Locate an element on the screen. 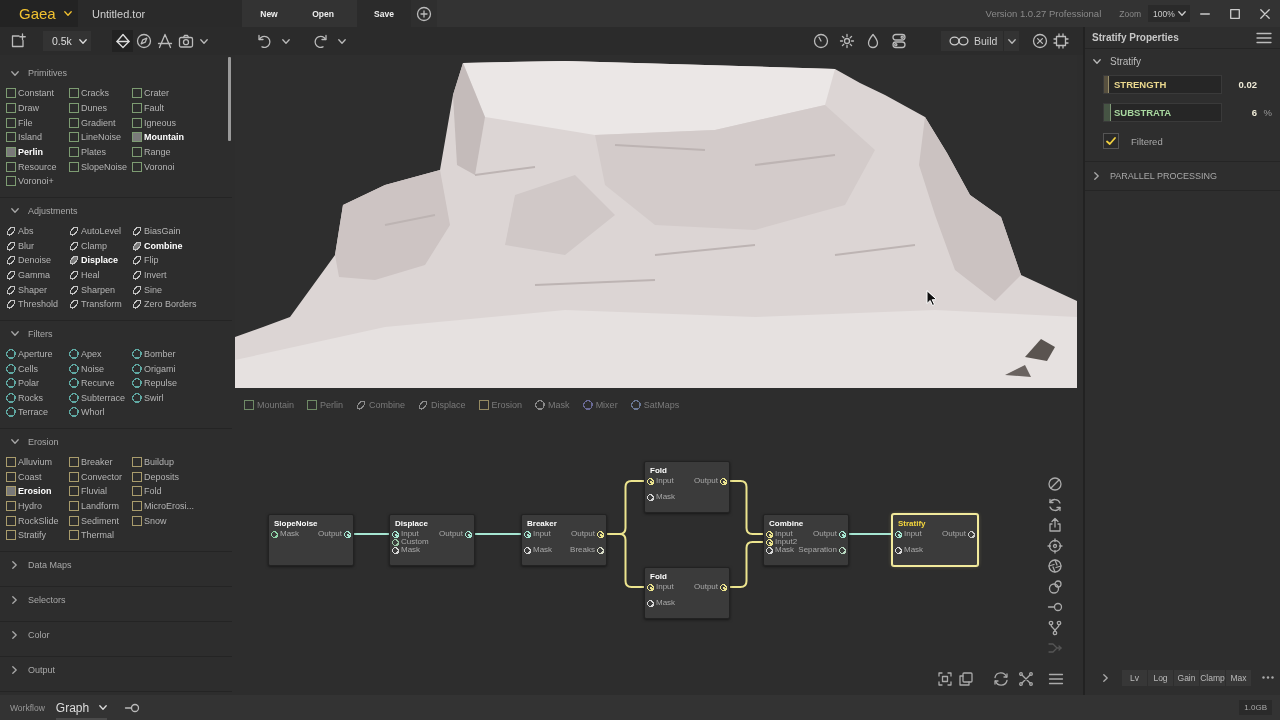  drop-icon is located at coordinates (873, 41).